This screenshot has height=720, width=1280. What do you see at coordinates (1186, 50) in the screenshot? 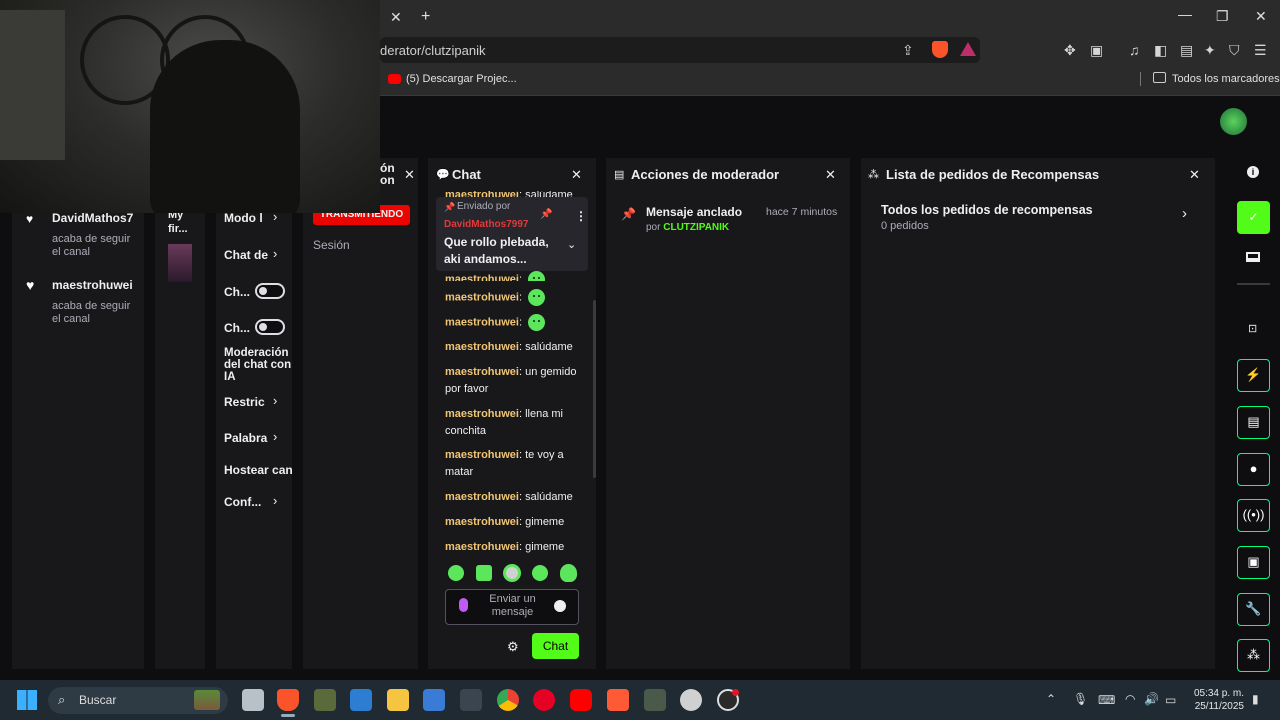
I see `wallet-icon: ▤` at bounding box center [1186, 50].